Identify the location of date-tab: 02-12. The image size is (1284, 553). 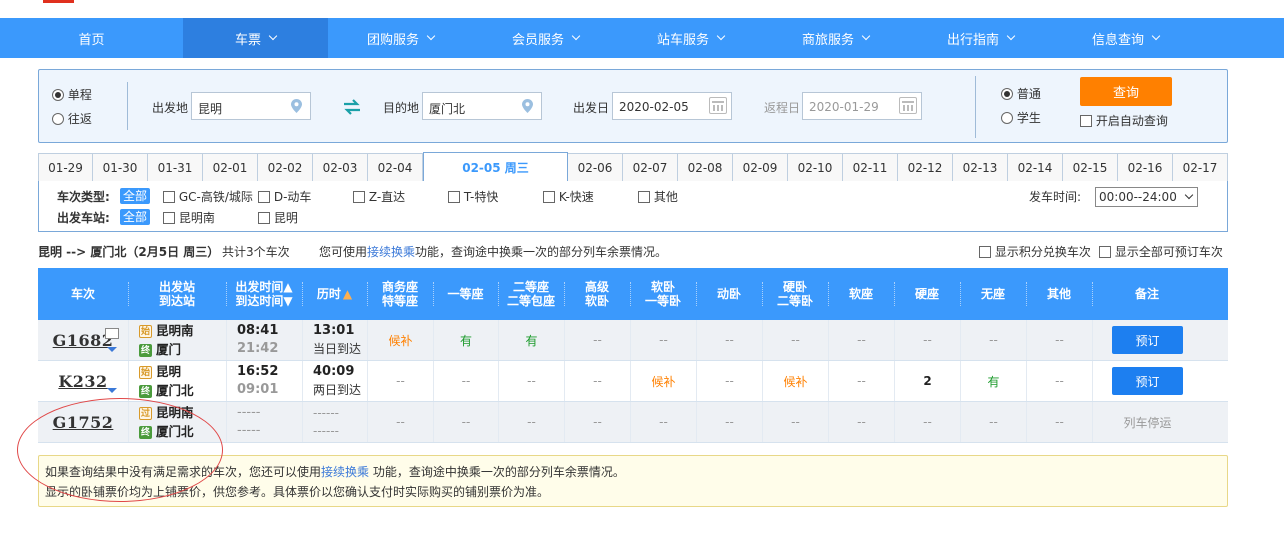
(925, 167).